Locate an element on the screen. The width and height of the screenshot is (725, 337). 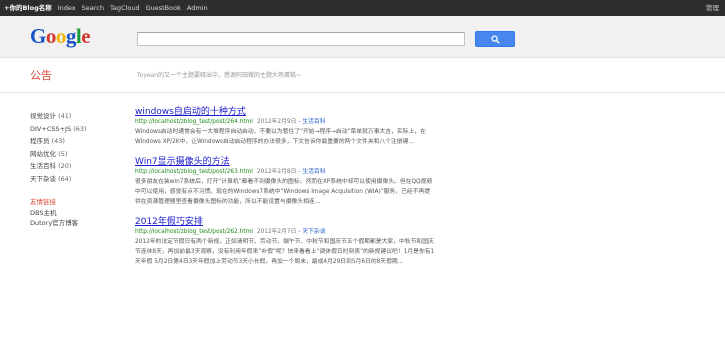
logo-letter: G is located at coordinates (38, 36).